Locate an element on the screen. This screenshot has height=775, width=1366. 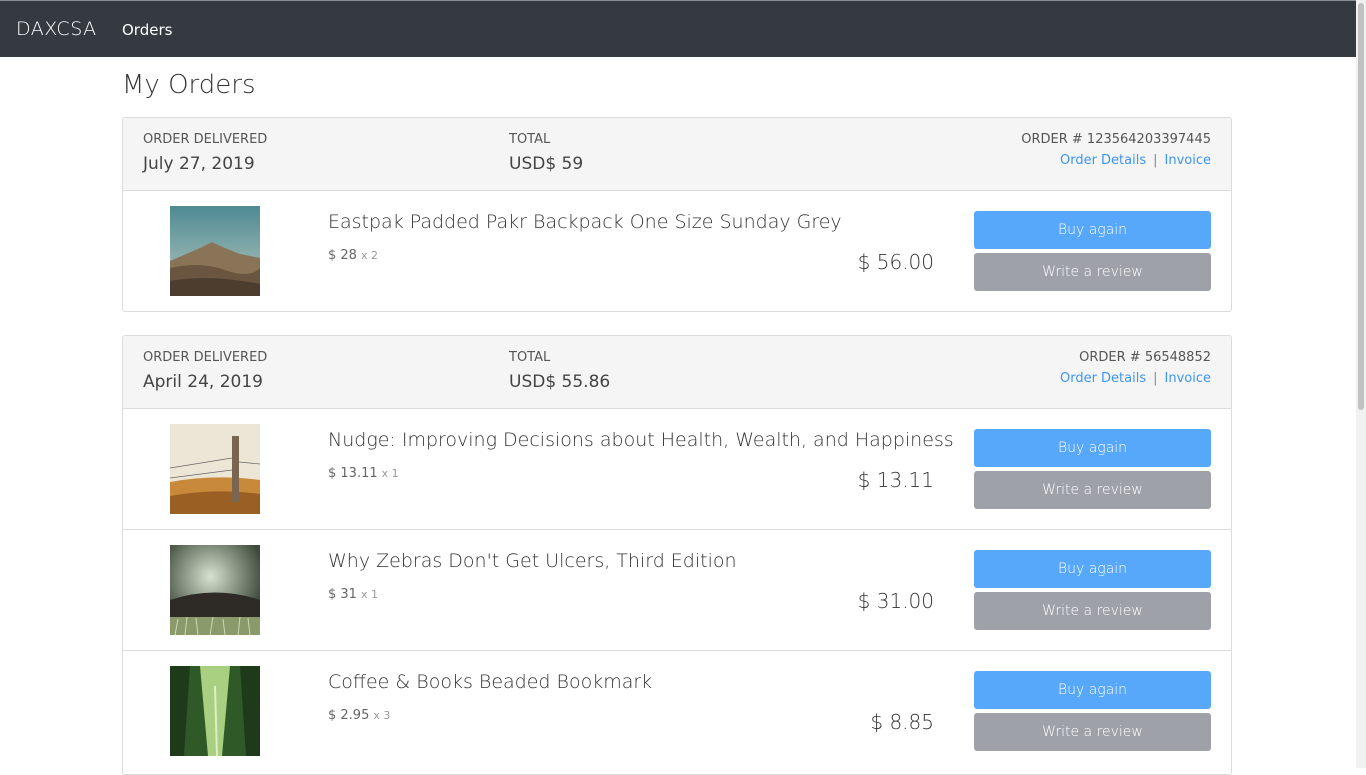
page-scrollbar is located at coordinates (1361, 384).